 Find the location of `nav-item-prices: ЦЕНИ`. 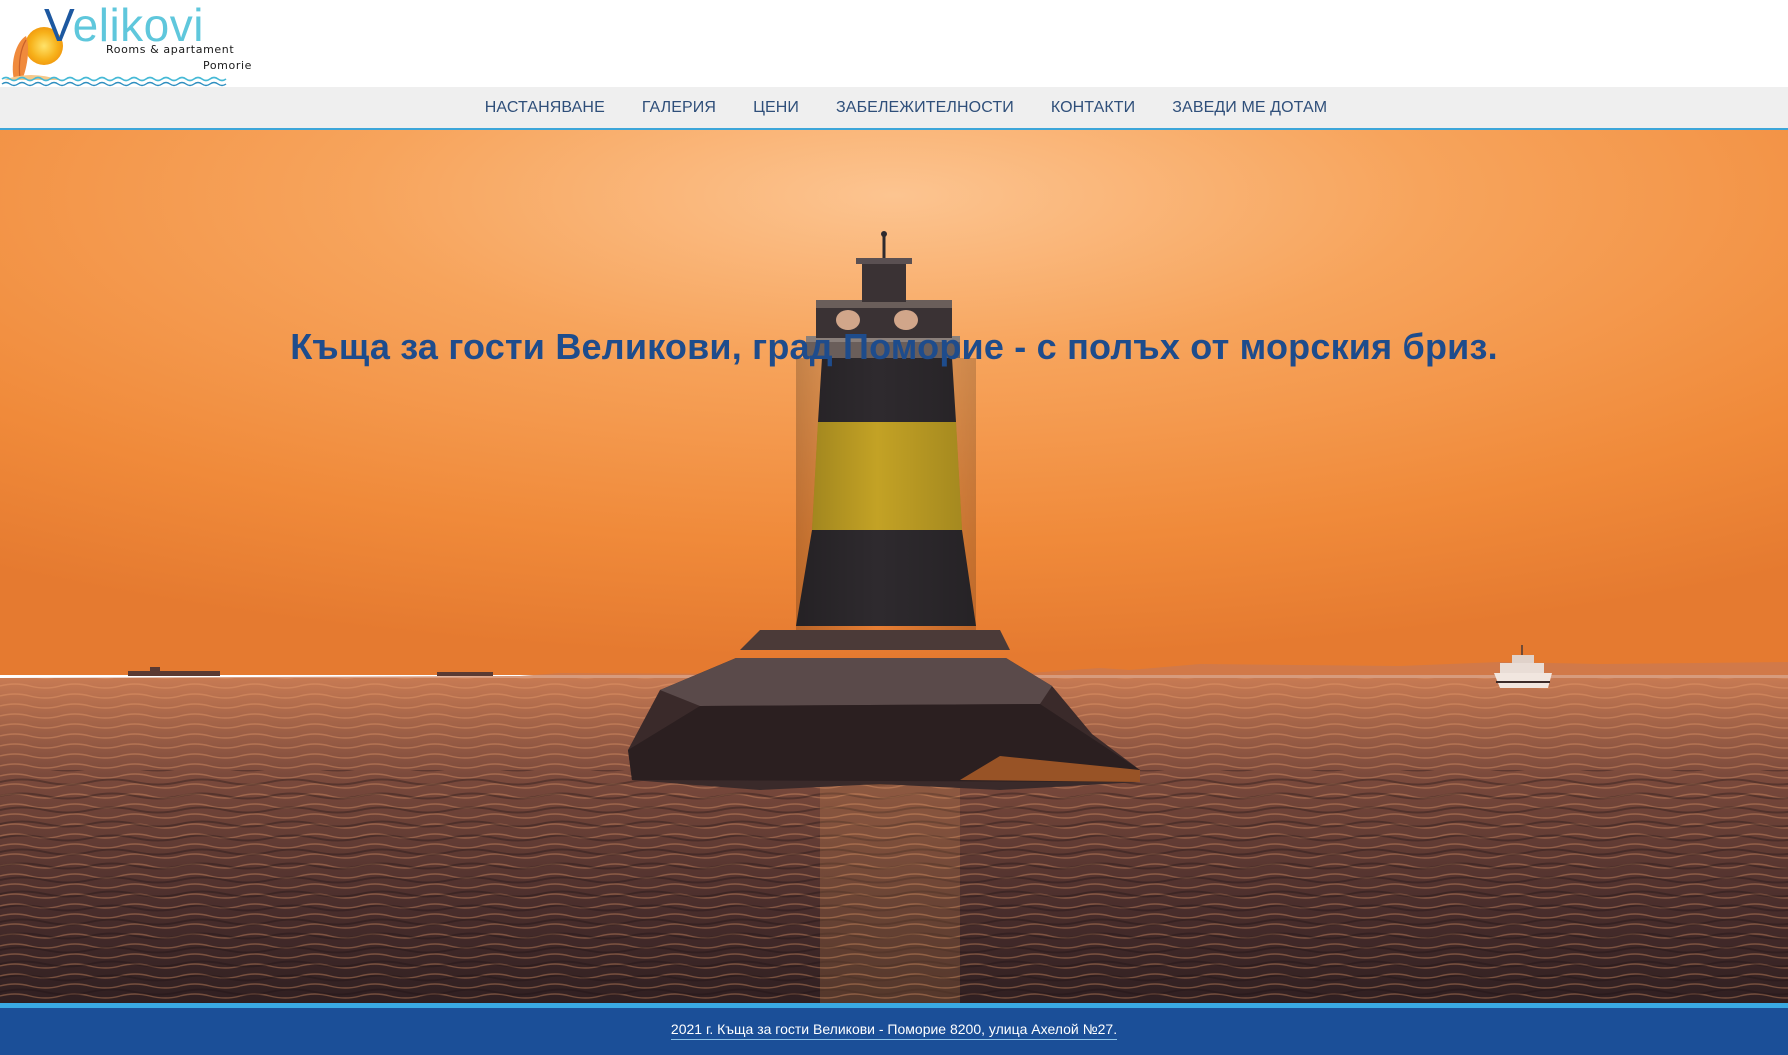

nav-item-prices: ЦЕНИ is located at coordinates (776, 107).